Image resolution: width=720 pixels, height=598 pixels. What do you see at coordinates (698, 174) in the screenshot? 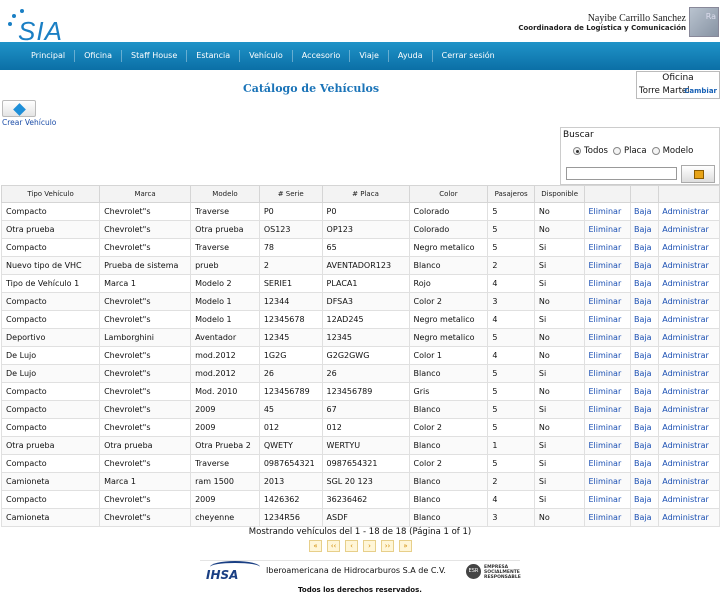
I see `search-button` at bounding box center [698, 174].